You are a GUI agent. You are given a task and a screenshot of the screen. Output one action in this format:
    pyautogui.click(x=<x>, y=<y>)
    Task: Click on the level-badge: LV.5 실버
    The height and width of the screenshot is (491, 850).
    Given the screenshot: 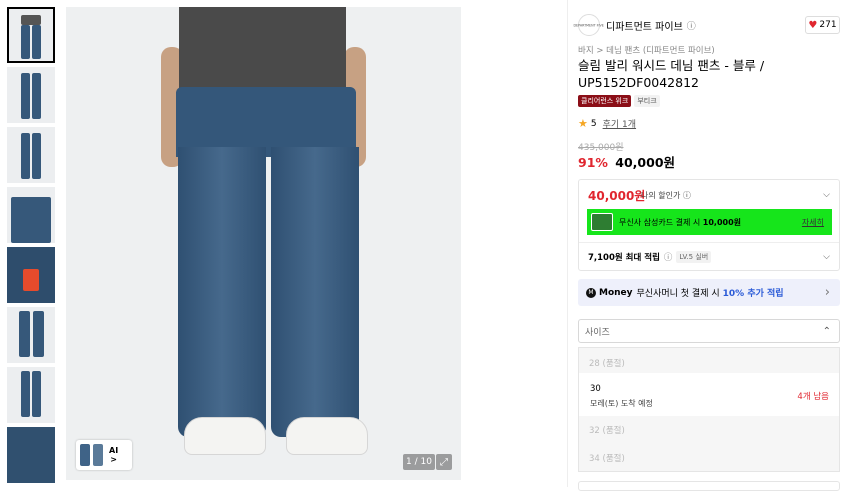 What is the action you would take?
    pyautogui.click(x=694, y=257)
    